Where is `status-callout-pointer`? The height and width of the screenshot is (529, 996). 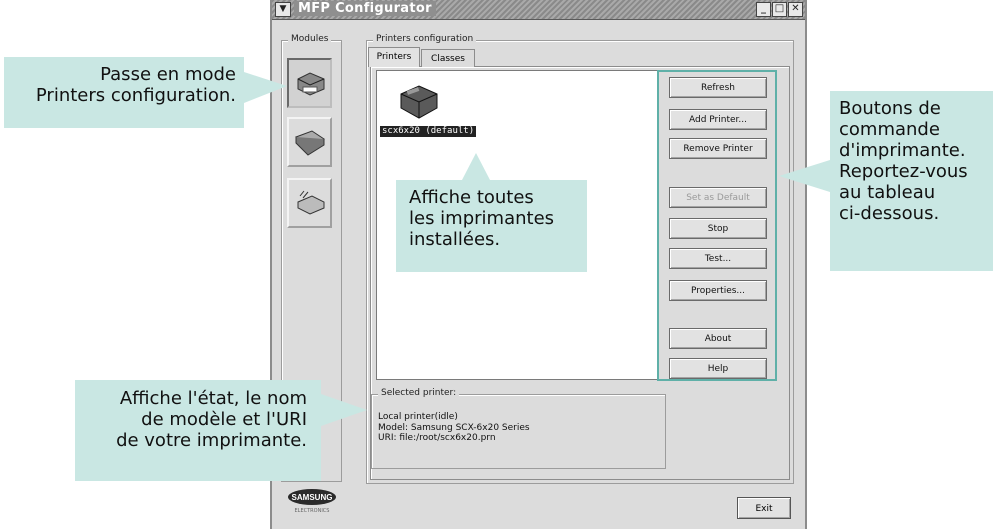 status-callout-pointer is located at coordinates (344, 410).